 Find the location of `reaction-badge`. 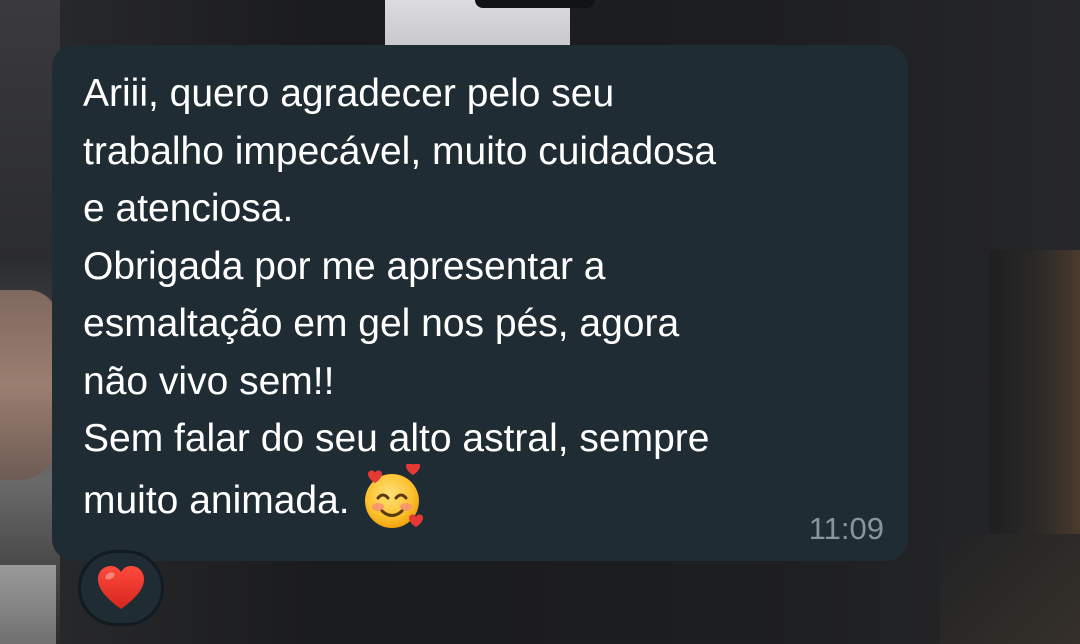

reaction-badge is located at coordinates (121, 588).